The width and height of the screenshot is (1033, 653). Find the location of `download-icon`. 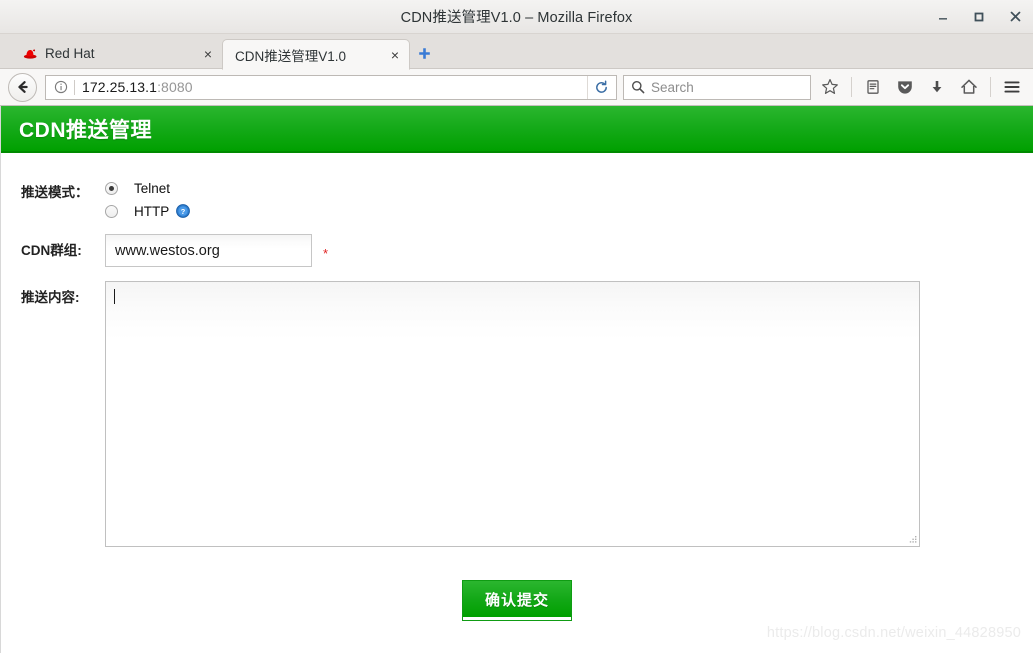

download-icon is located at coordinates (937, 87).